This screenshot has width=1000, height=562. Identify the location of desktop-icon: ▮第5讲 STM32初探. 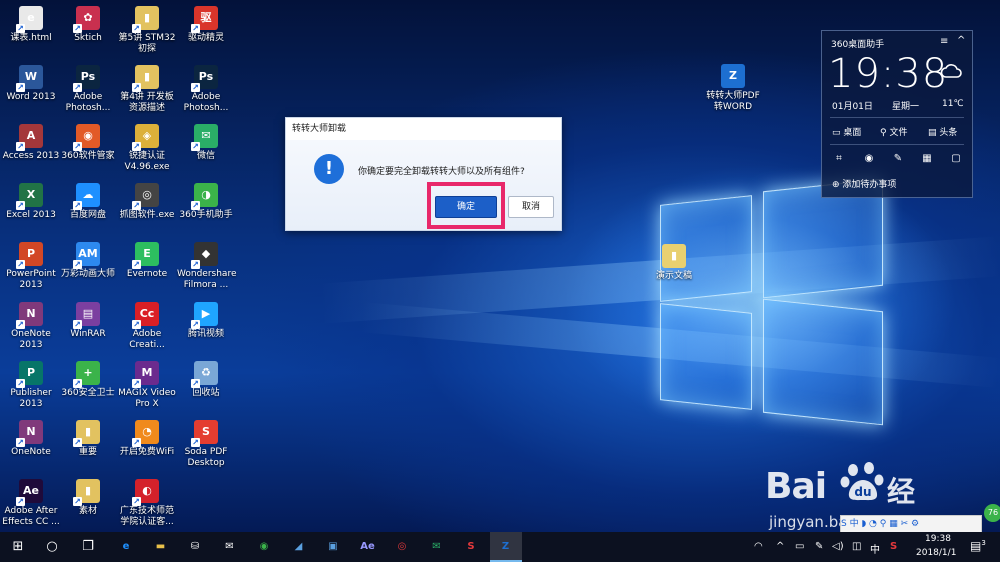
(147, 30).